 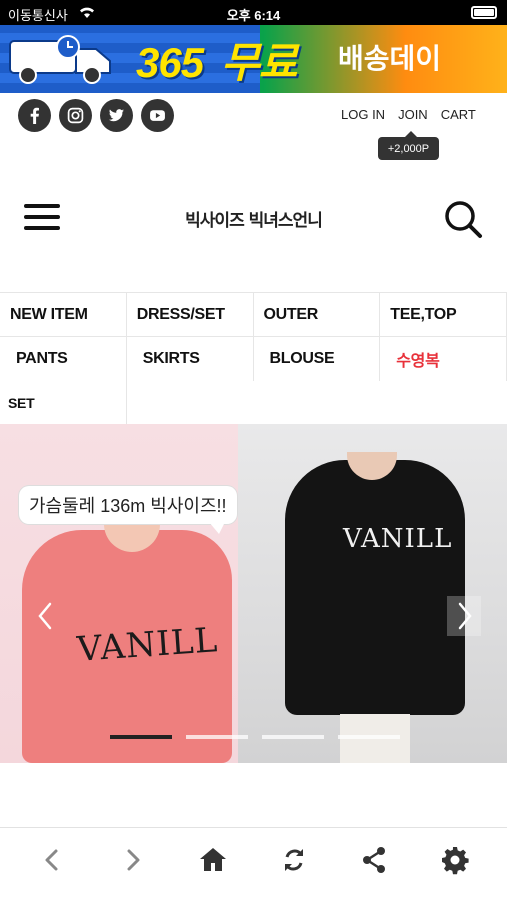 I want to click on login-link: LOG IN, so click(x=363, y=114).